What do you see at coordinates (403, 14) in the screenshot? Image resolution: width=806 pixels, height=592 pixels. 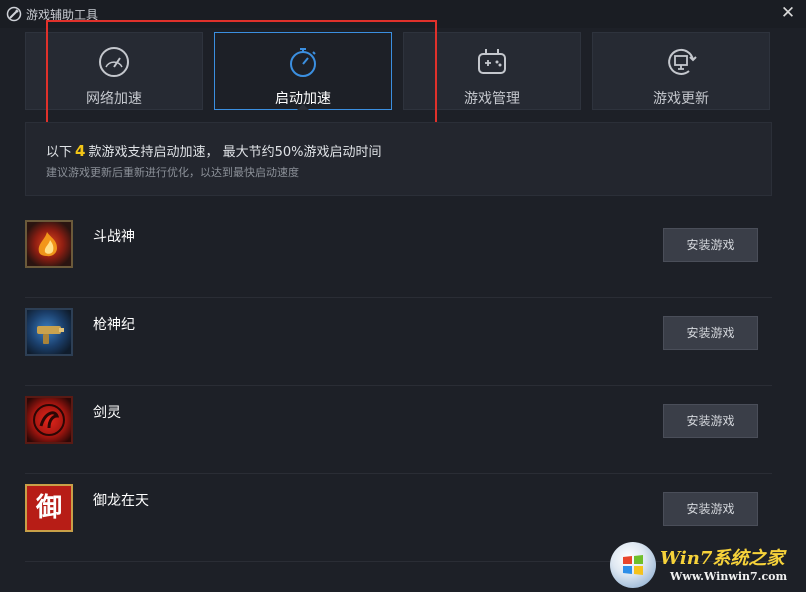 I see `title-bar: 游戏辅助工具 ✕` at bounding box center [403, 14].